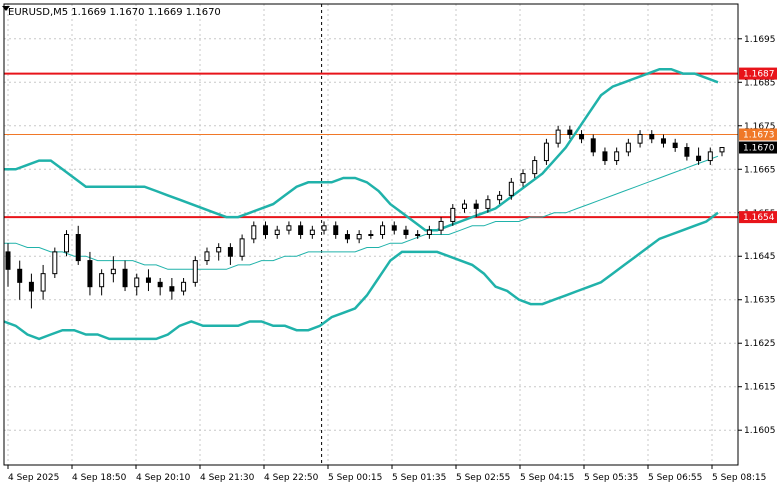  What do you see at coordinates (419, 478) in the screenshot?
I see `x-tick-label: 5 Sep 01:35` at bounding box center [419, 478].